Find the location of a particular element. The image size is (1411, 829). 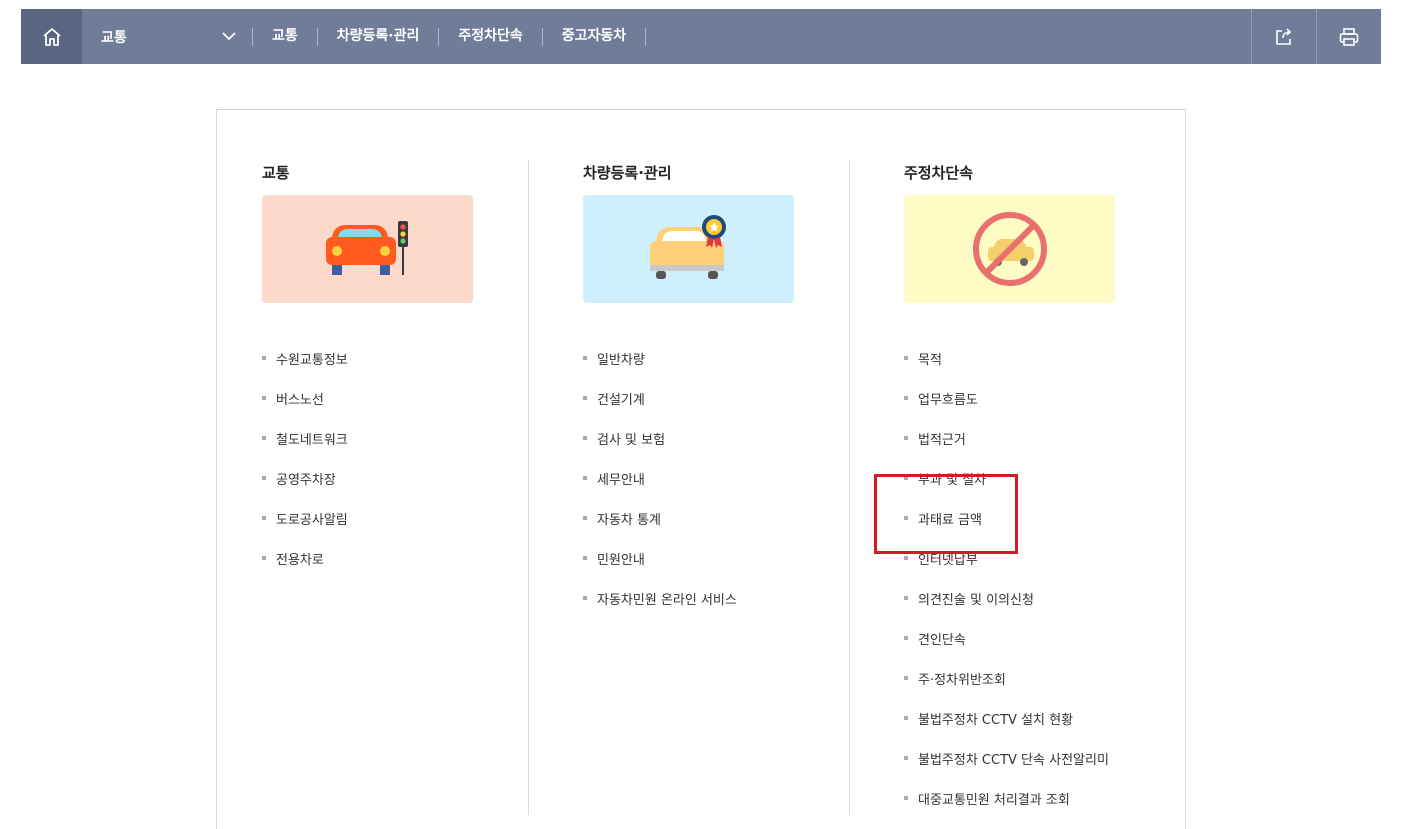

menu-item: 과태료 금액 is located at coordinates (1034, 518).